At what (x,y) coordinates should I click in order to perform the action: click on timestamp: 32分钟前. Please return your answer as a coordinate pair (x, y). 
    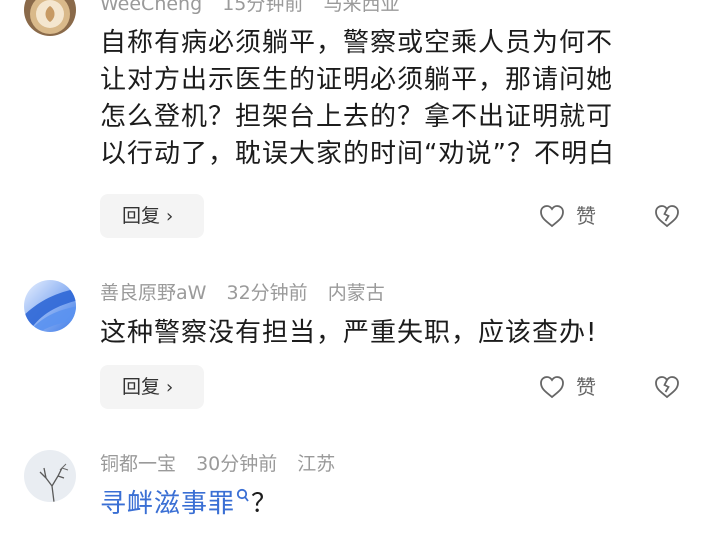
    Looking at the image, I should click on (267, 293).